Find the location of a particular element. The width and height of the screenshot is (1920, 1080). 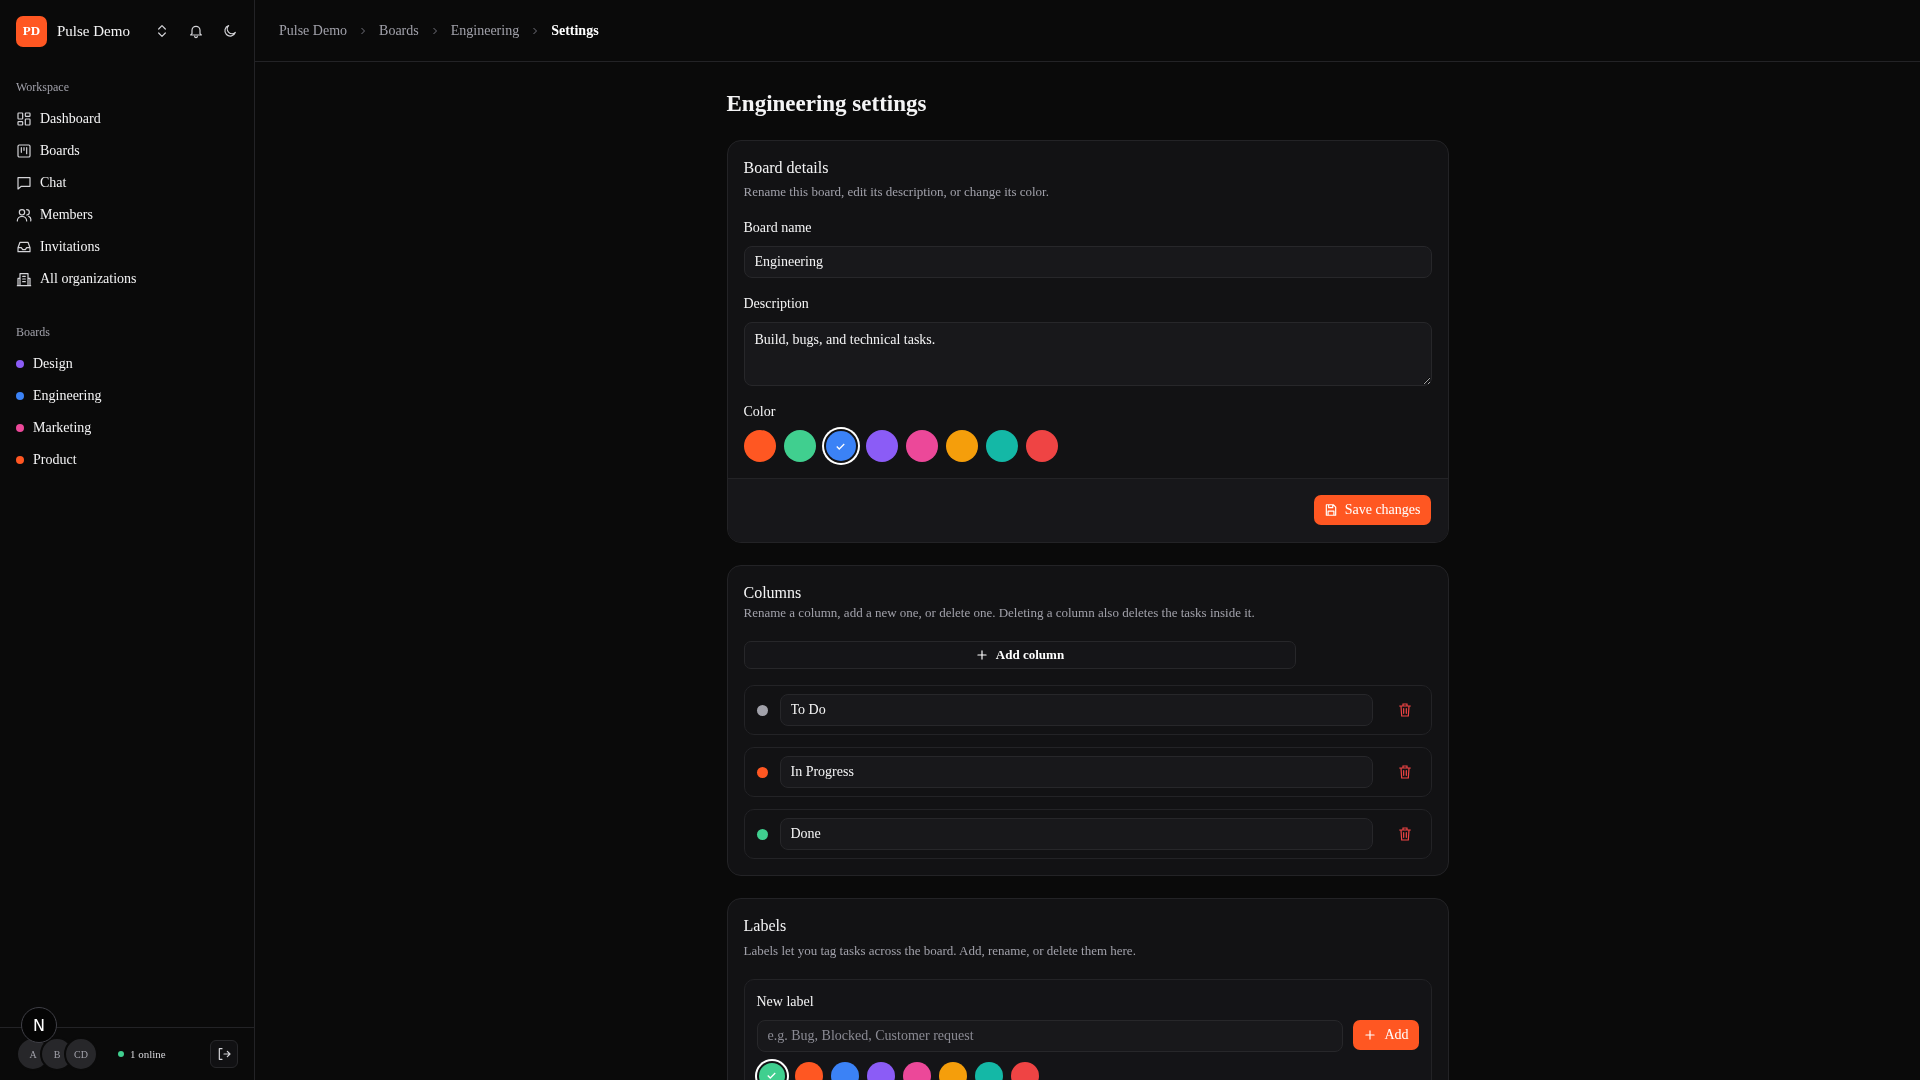

org-logo: PD is located at coordinates (31, 31).